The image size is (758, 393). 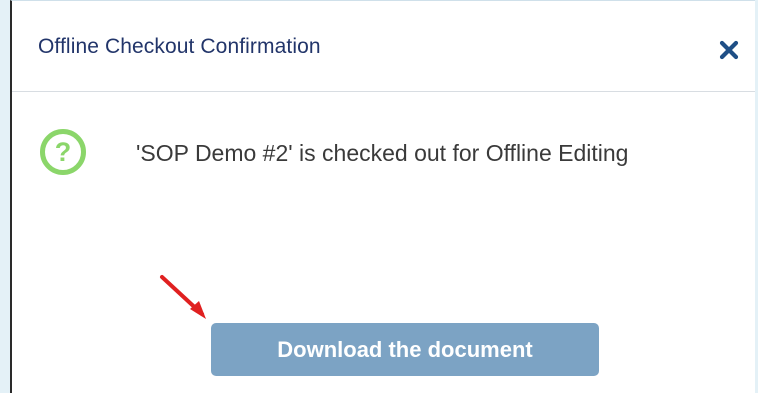 I want to click on dialog-title: Offline Checkout Confirmation, so click(x=179, y=46).